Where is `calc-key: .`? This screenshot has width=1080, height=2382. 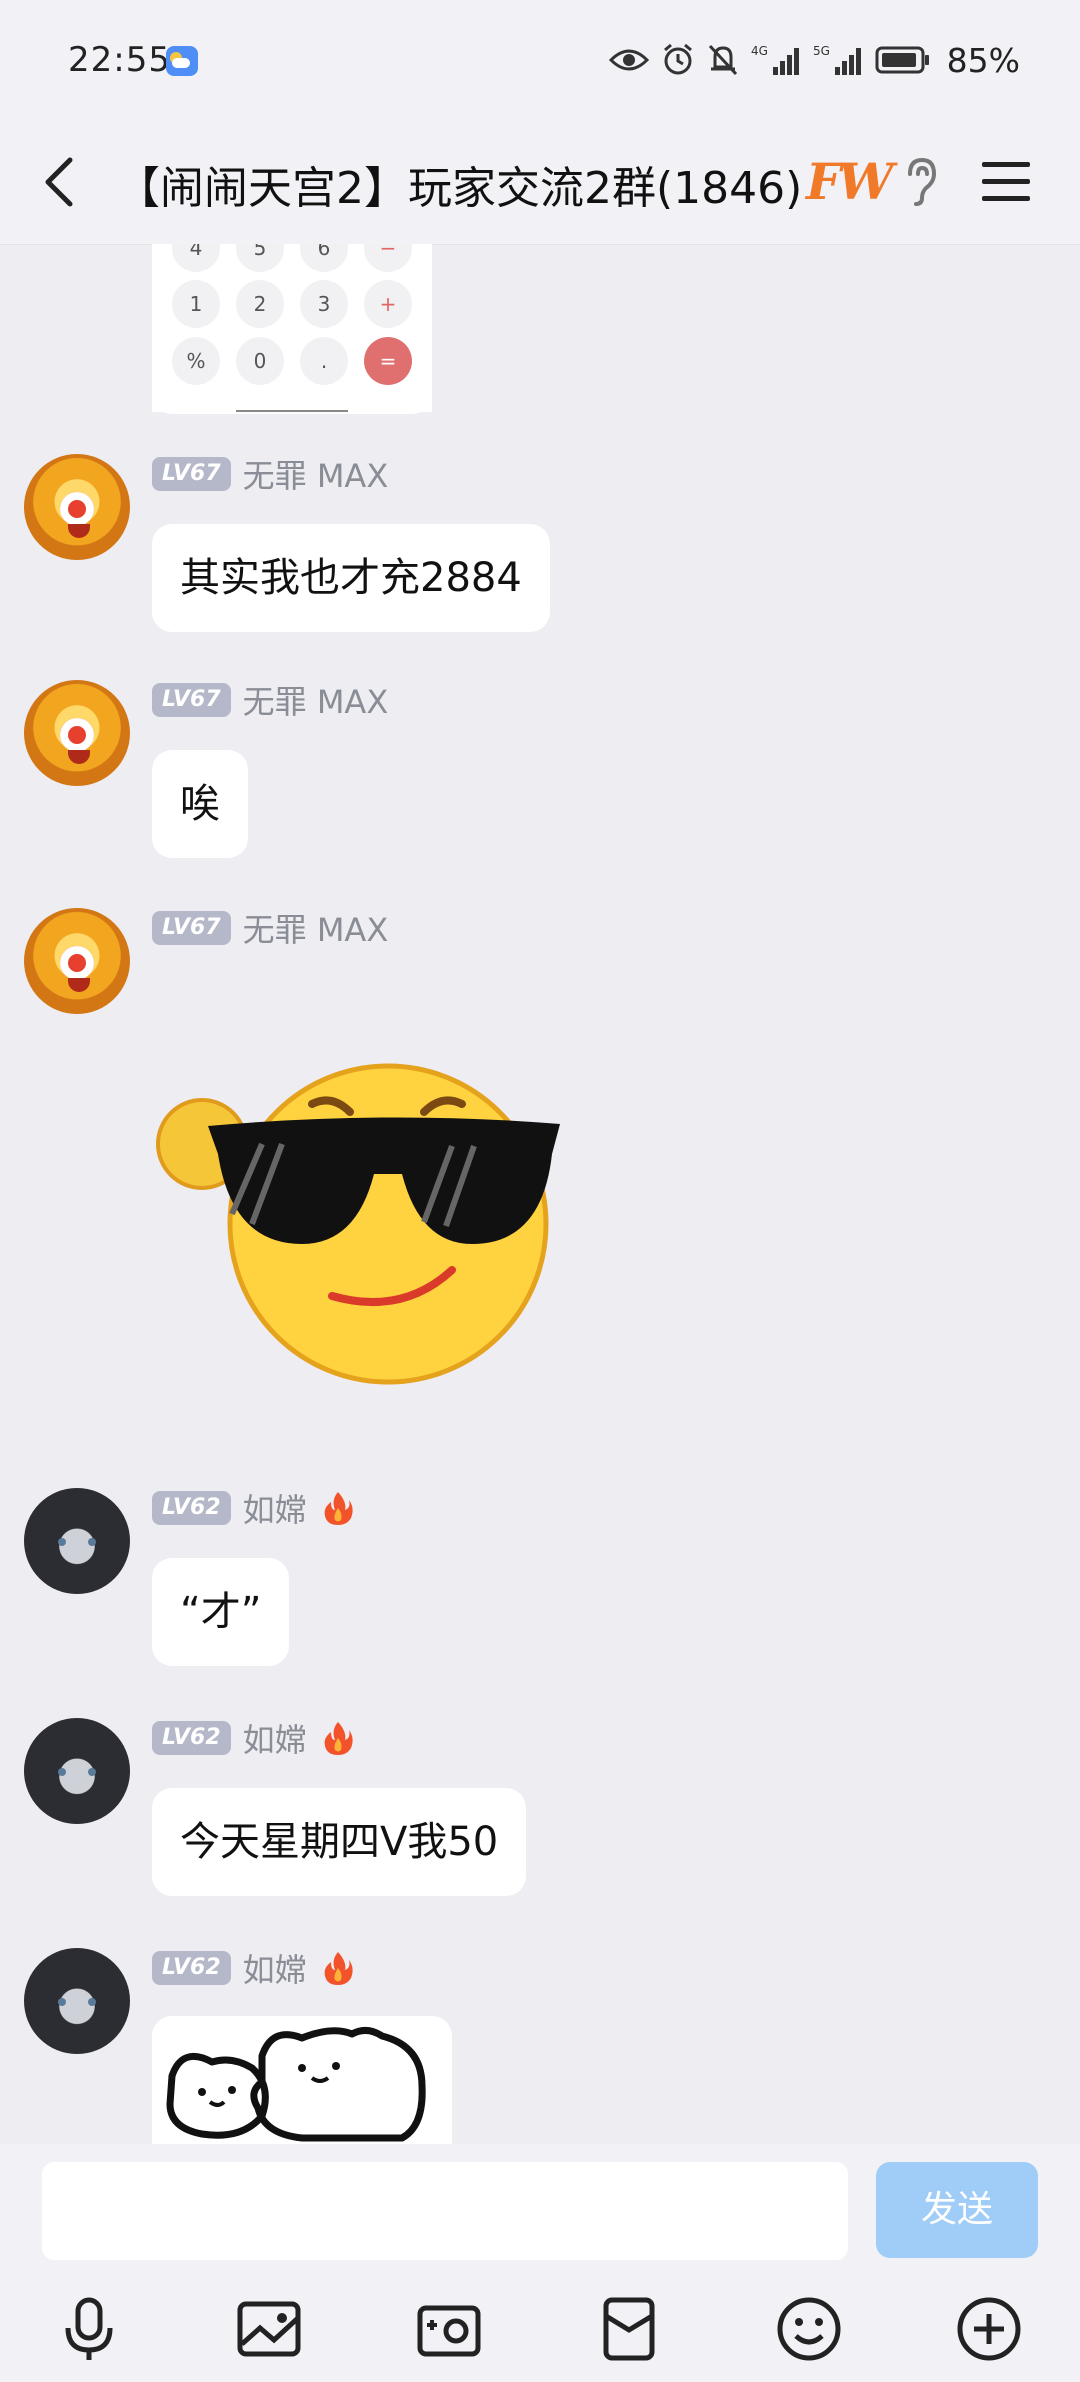
calc-key: . is located at coordinates (324, 361).